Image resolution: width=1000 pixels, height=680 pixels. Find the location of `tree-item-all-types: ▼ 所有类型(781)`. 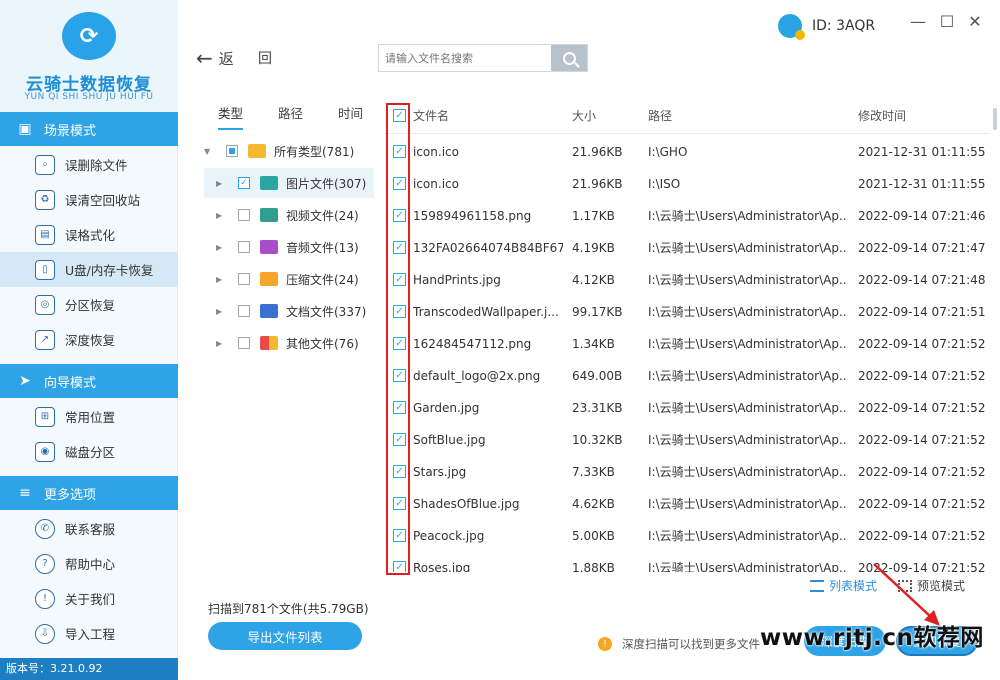

tree-item-all-types: ▼ 所有类型(781) is located at coordinates (289, 151).